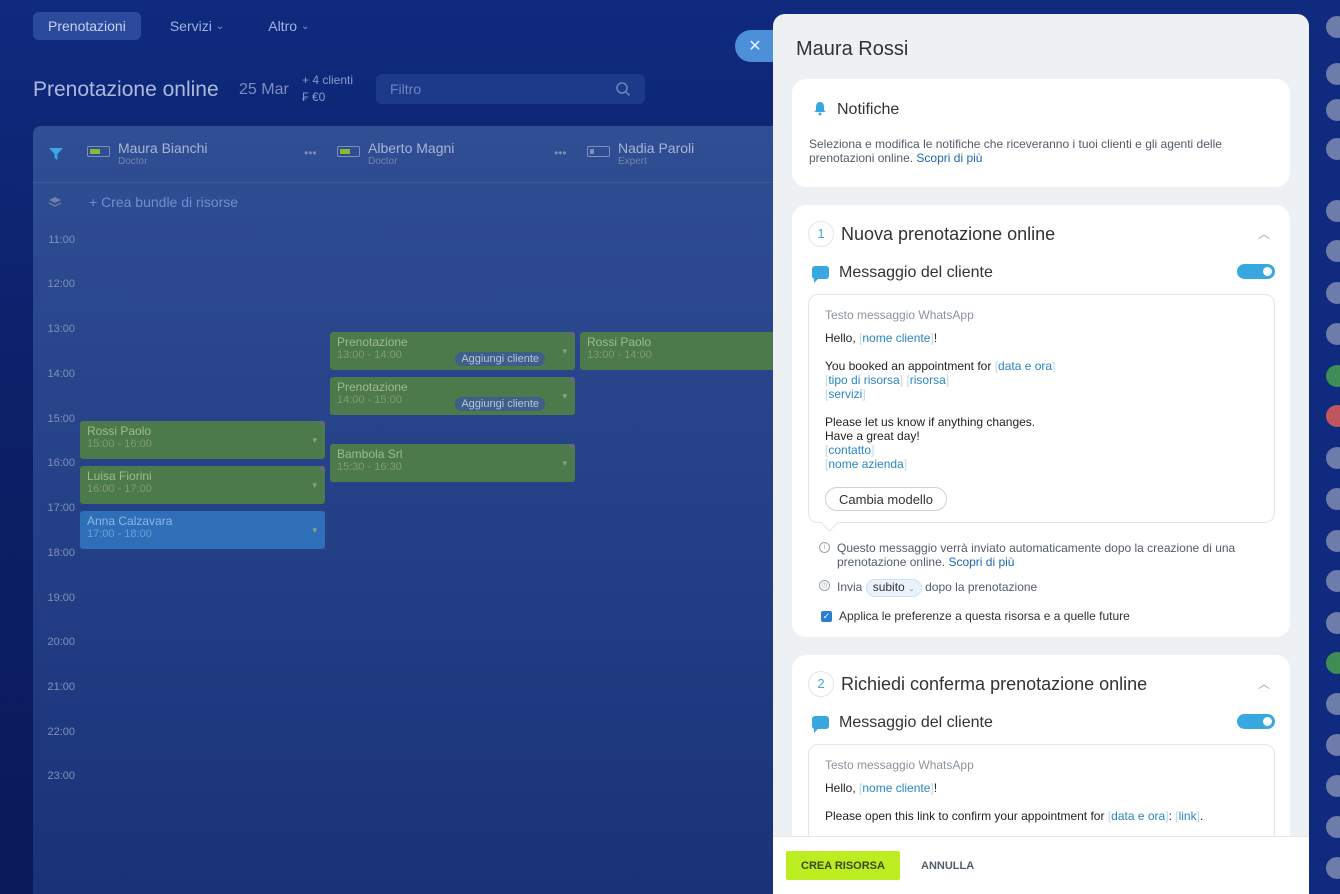 This screenshot has width=1340, height=894. Describe the element at coordinates (61, 419) in the screenshot. I see `hour-label: 15:00` at that location.